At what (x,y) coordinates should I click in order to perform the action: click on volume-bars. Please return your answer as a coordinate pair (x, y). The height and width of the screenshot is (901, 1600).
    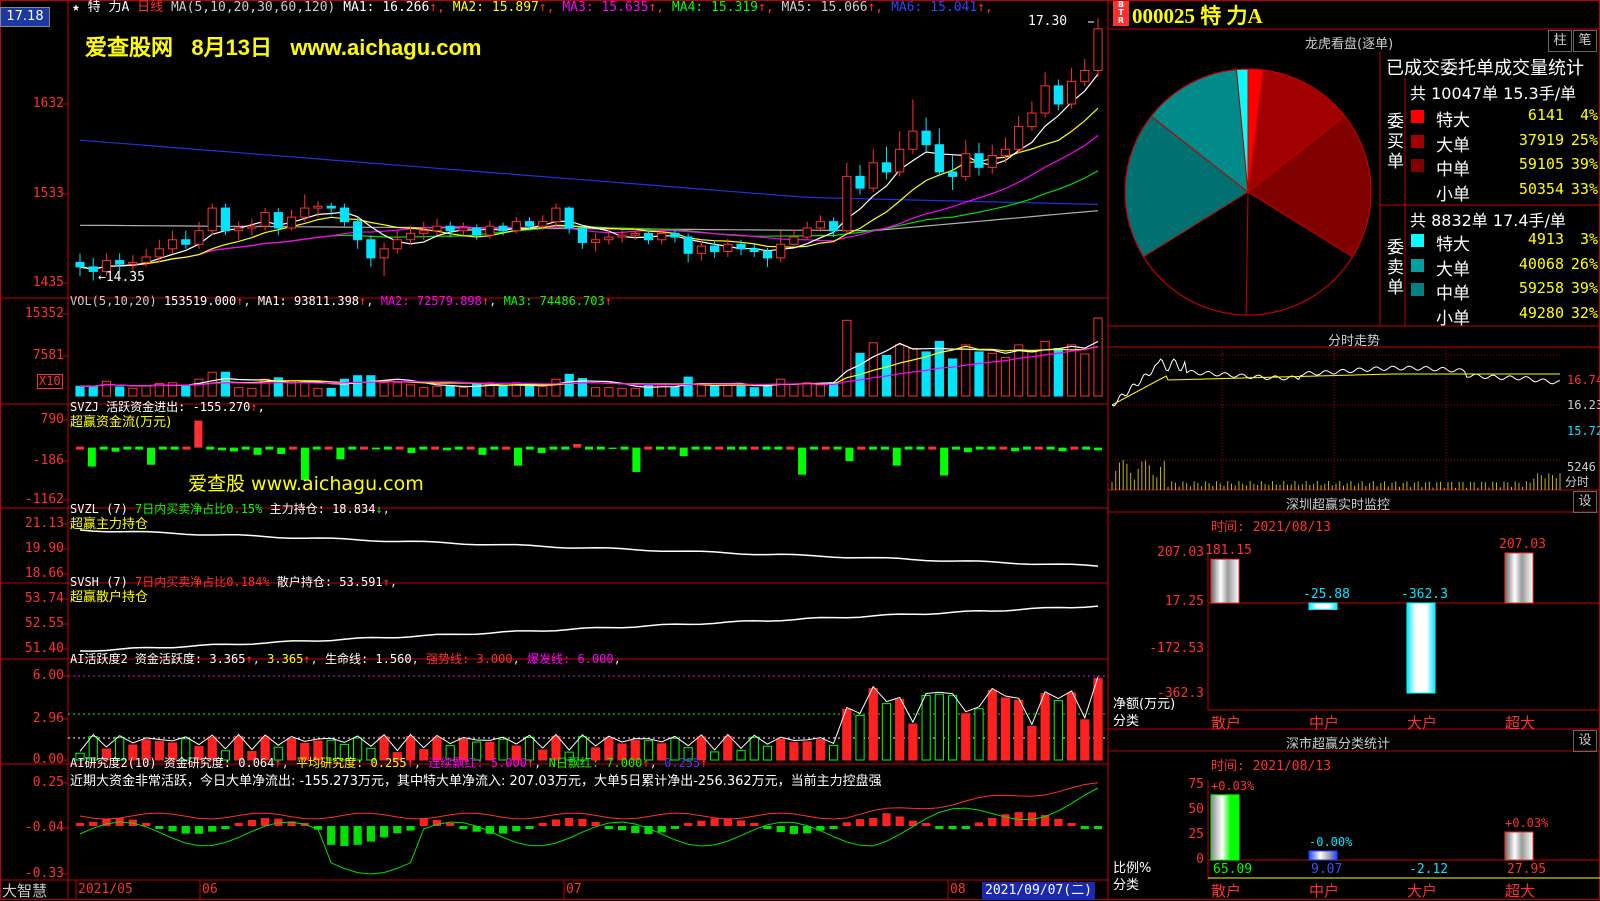
    Looking at the image, I should click on (589, 357).